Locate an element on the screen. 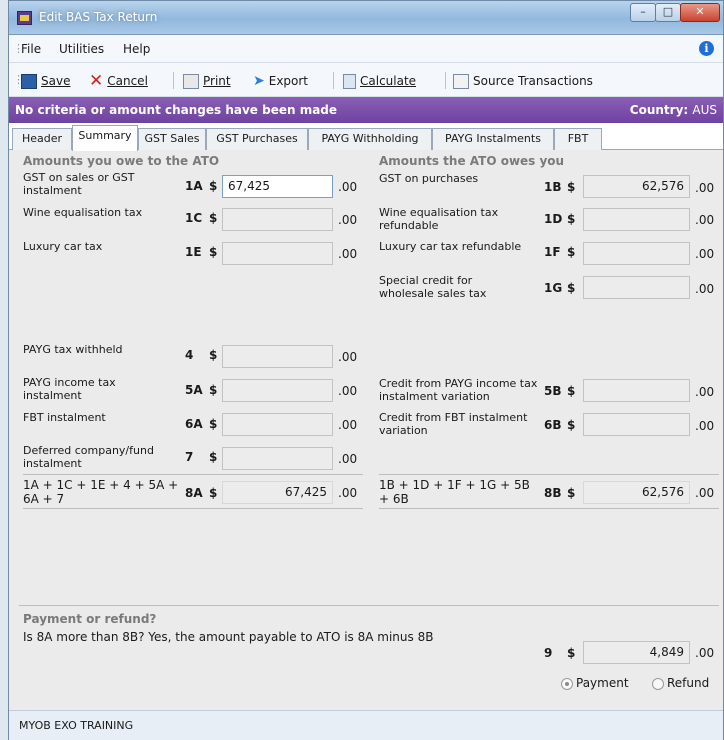 This screenshot has width=724, height=740. special-credit-wholesale-input is located at coordinates (636, 287).